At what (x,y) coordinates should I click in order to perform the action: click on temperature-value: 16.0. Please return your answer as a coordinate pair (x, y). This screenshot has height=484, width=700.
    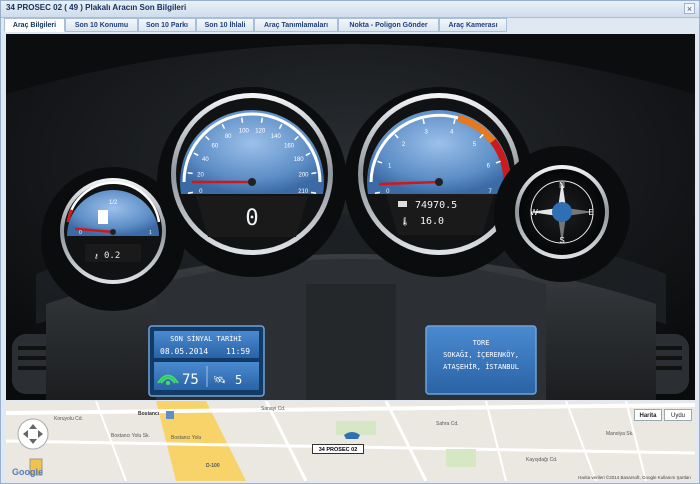
    Looking at the image, I should click on (432, 221).